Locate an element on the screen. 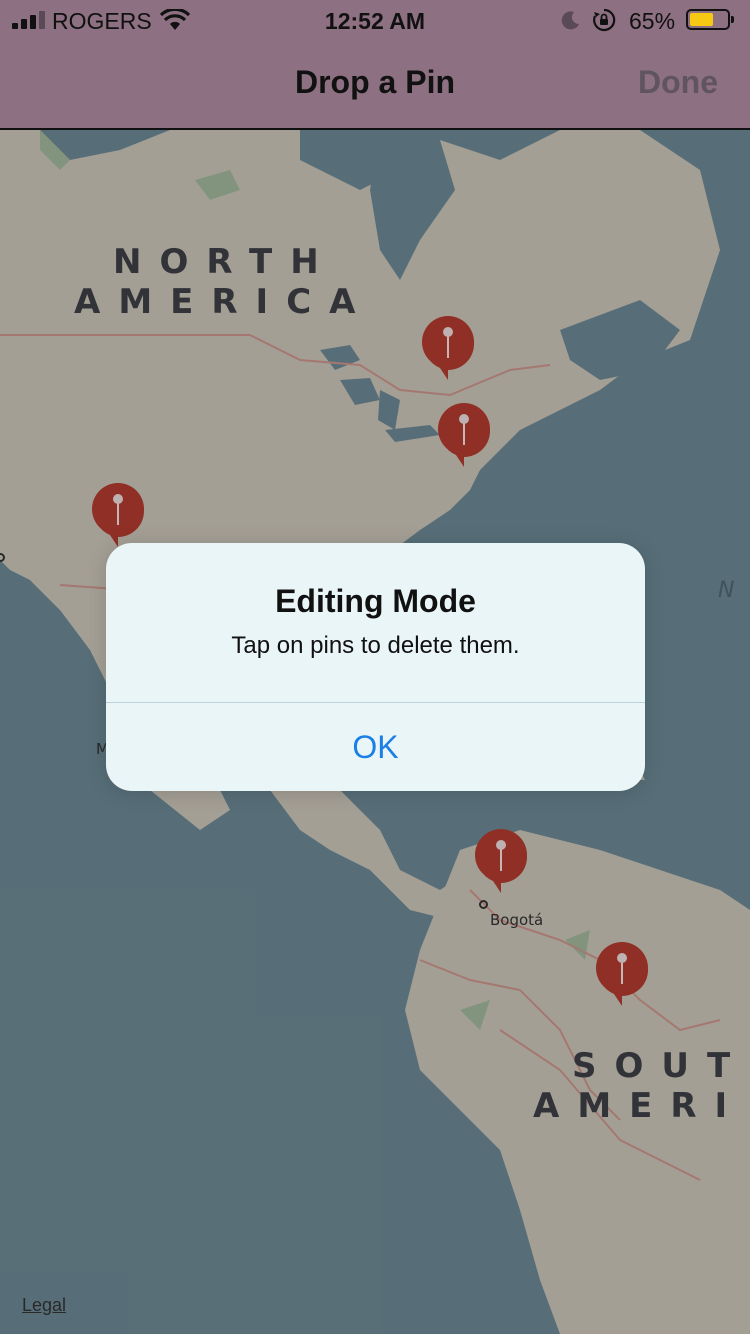  navigation-bar: Drop a Pin Done is located at coordinates (375, 85).